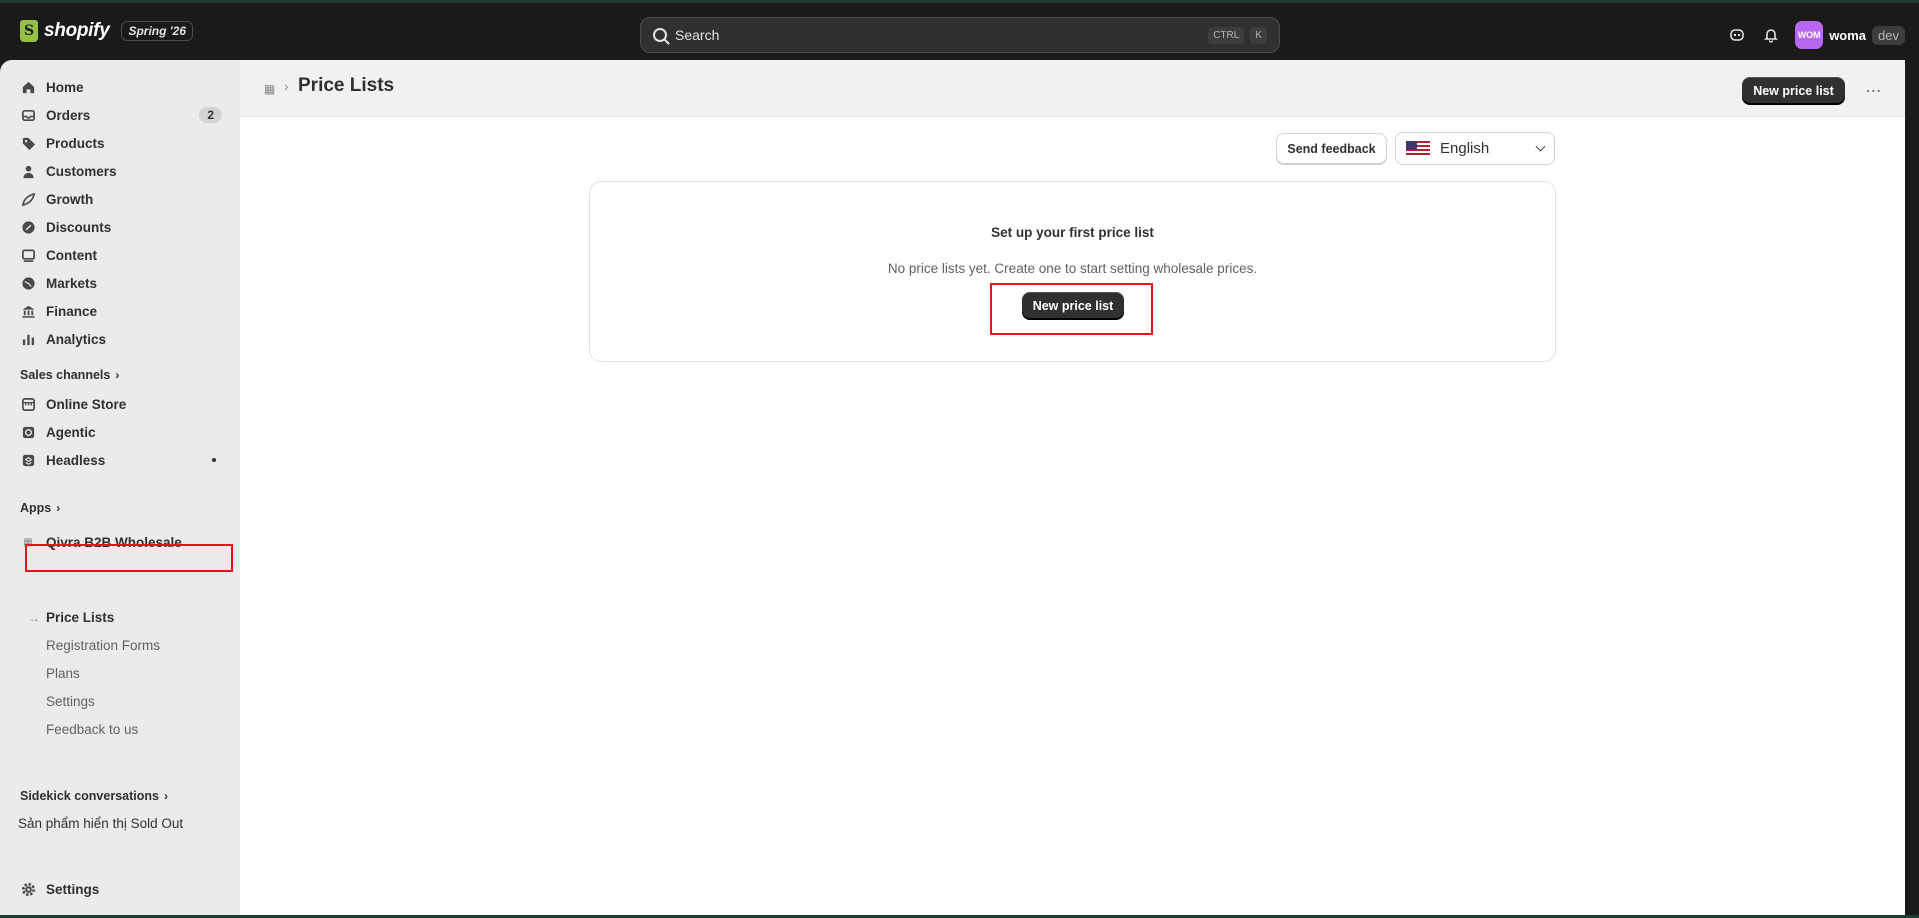 This screenshot has height=918, width=1919. What do you see at coordinates (1540, 146) in the screenshot?
I see `chevron-down-icon` at bounding box center [1540, 146].